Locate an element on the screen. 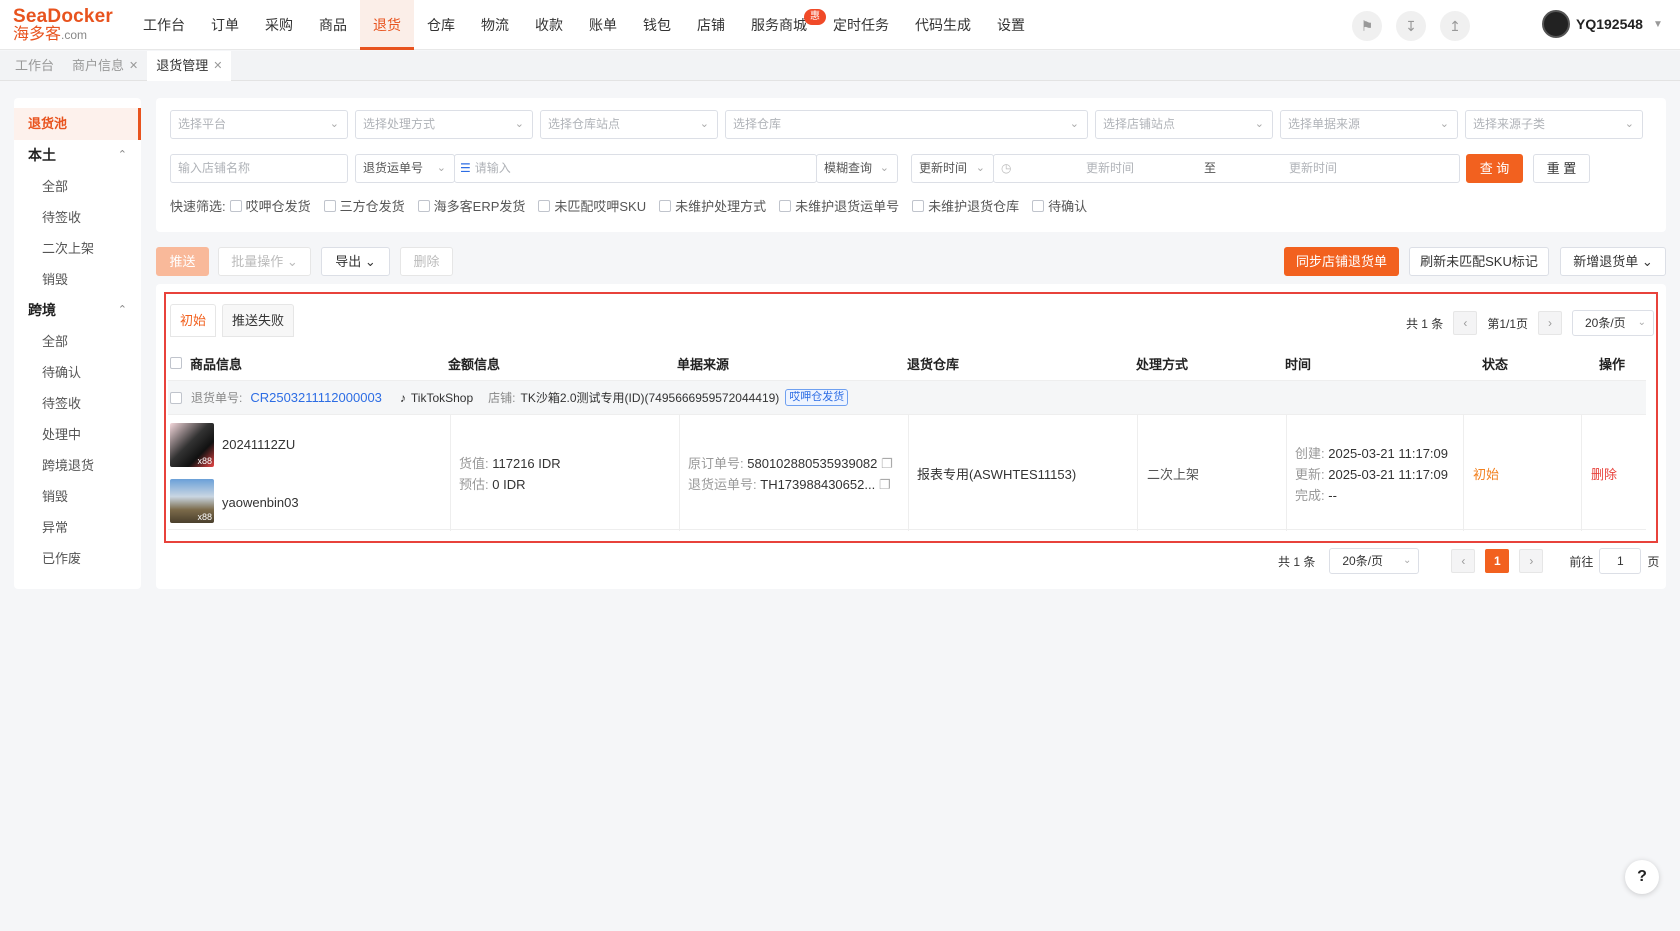 This screenshot has width=1680, height=931. nav-shops: 店铺 is located at coordinates (711, 25).